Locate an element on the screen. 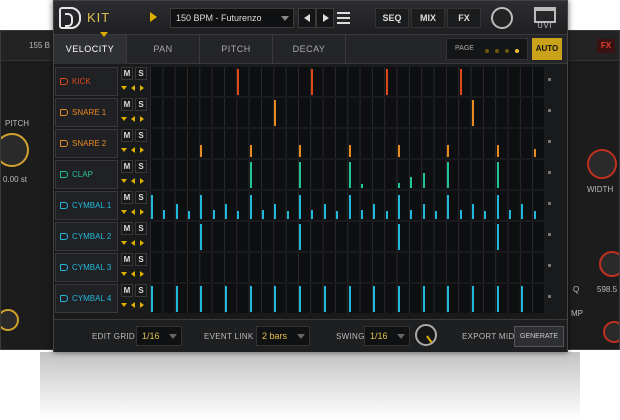  mix-button: MIX is located at coordinates (428, 18).